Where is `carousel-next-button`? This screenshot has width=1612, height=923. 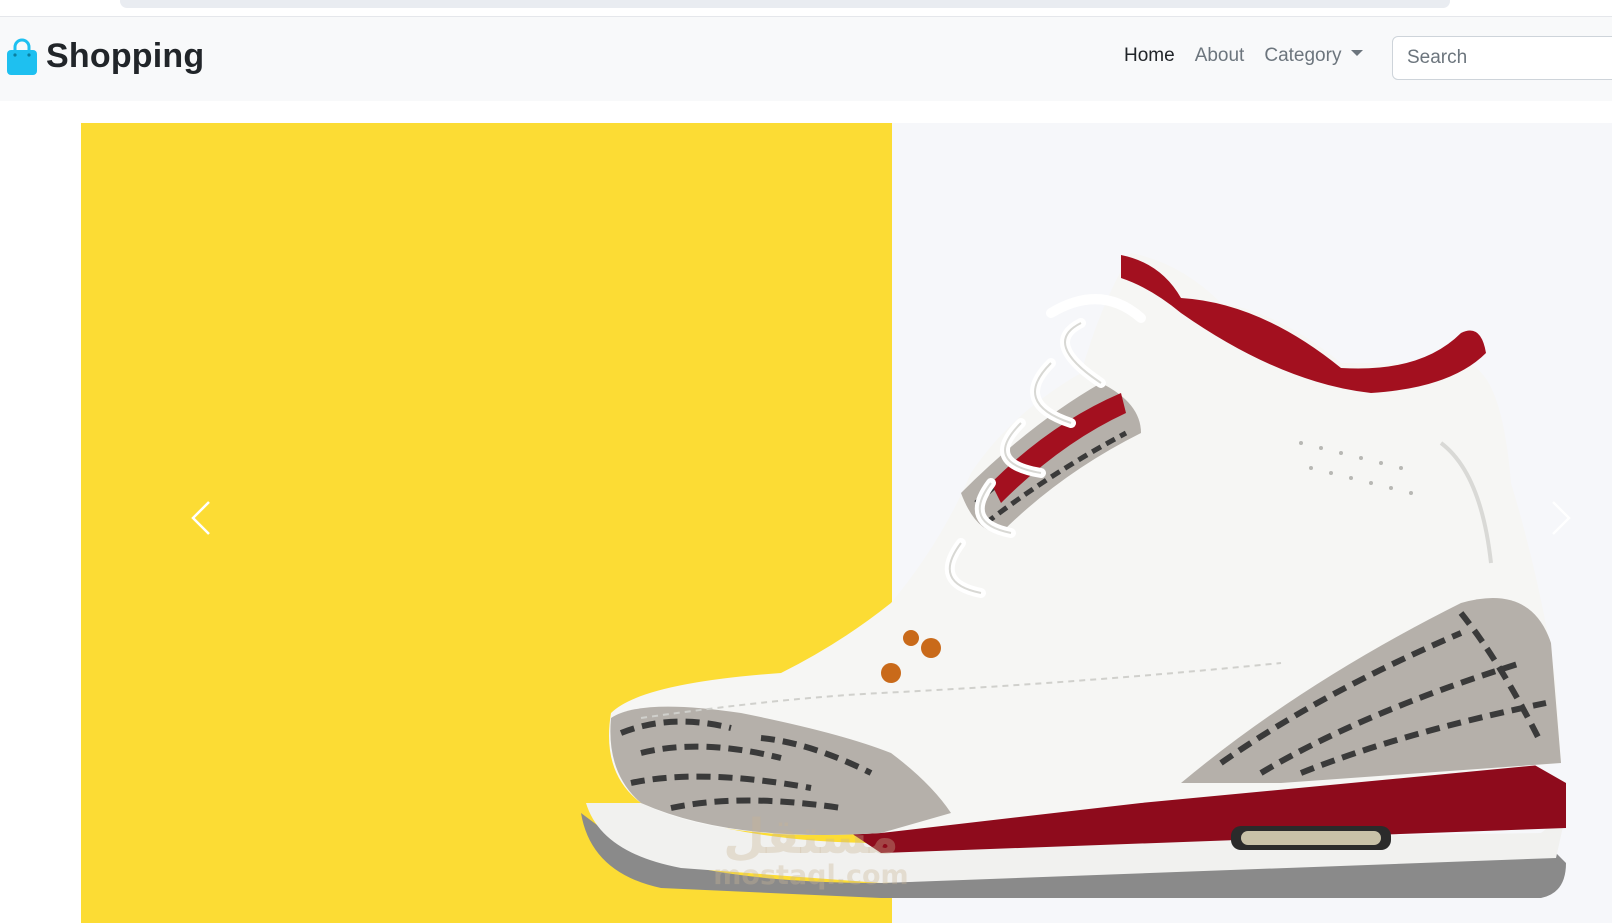 carousel-next-button is located at coordinates (1561, 518).